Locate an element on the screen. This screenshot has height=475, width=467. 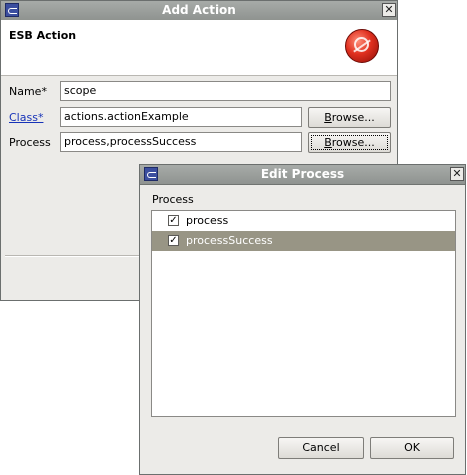
edit-process-titlebar: Edit Process ✕ is located at coordinates (302, 175).